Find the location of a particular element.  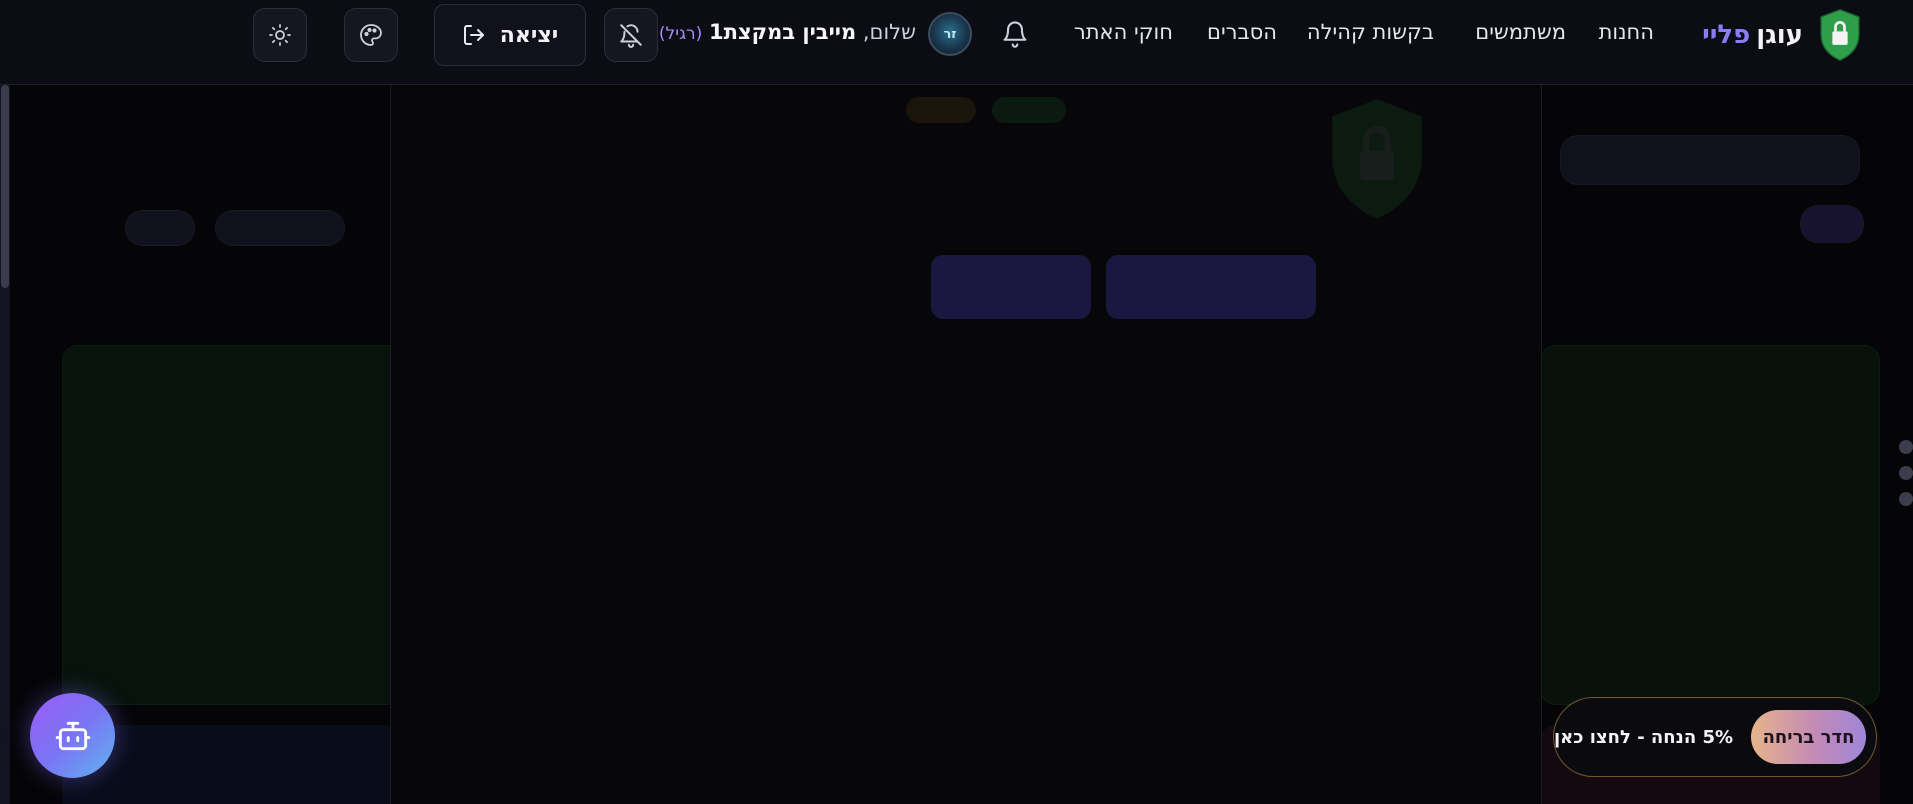

user-name: מייבין במקצת1 is located at coordinates (782, 32).